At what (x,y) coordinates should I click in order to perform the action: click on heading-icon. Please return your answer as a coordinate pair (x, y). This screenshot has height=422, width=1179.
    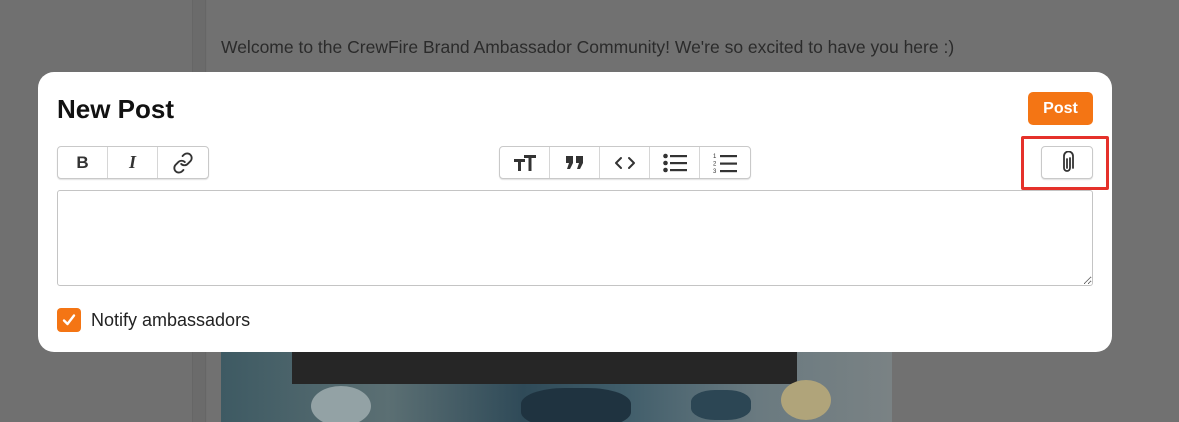
    Looking at the image, I should click on (524, 162).